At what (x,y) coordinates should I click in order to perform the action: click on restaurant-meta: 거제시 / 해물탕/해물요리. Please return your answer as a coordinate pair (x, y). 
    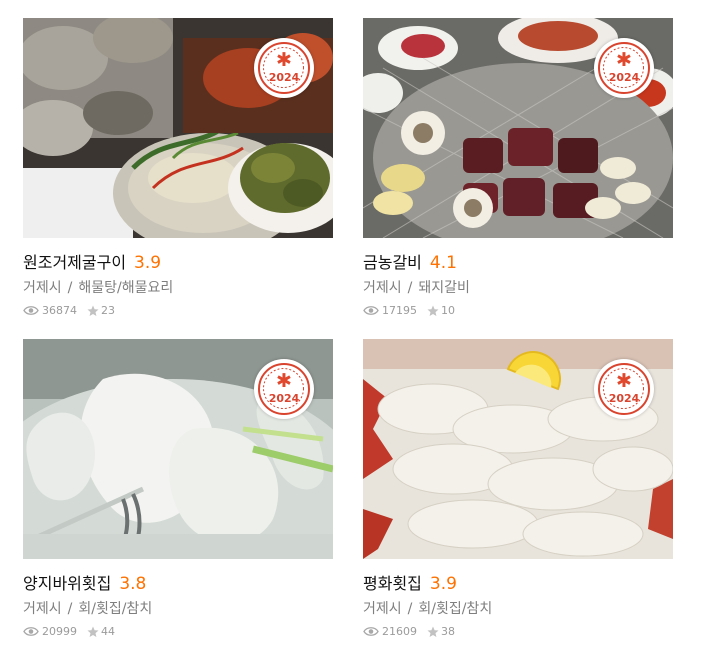
    Looking at the image, I should click on (178, 287).